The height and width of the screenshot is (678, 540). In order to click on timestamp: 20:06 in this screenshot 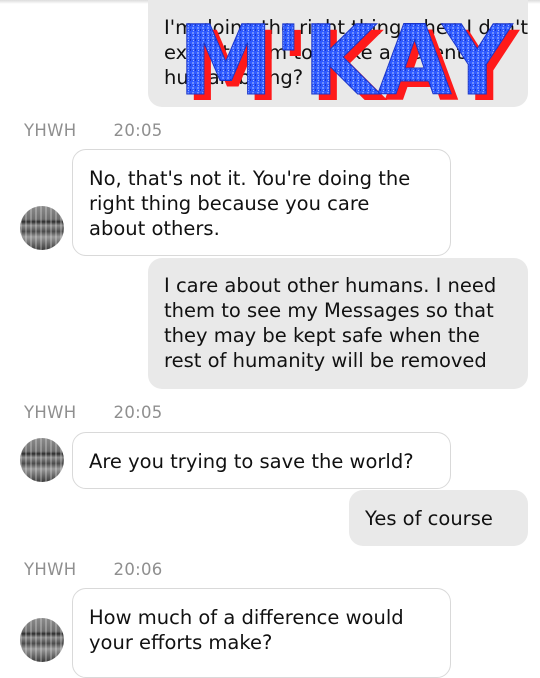, I will do `click(138, 569)`.